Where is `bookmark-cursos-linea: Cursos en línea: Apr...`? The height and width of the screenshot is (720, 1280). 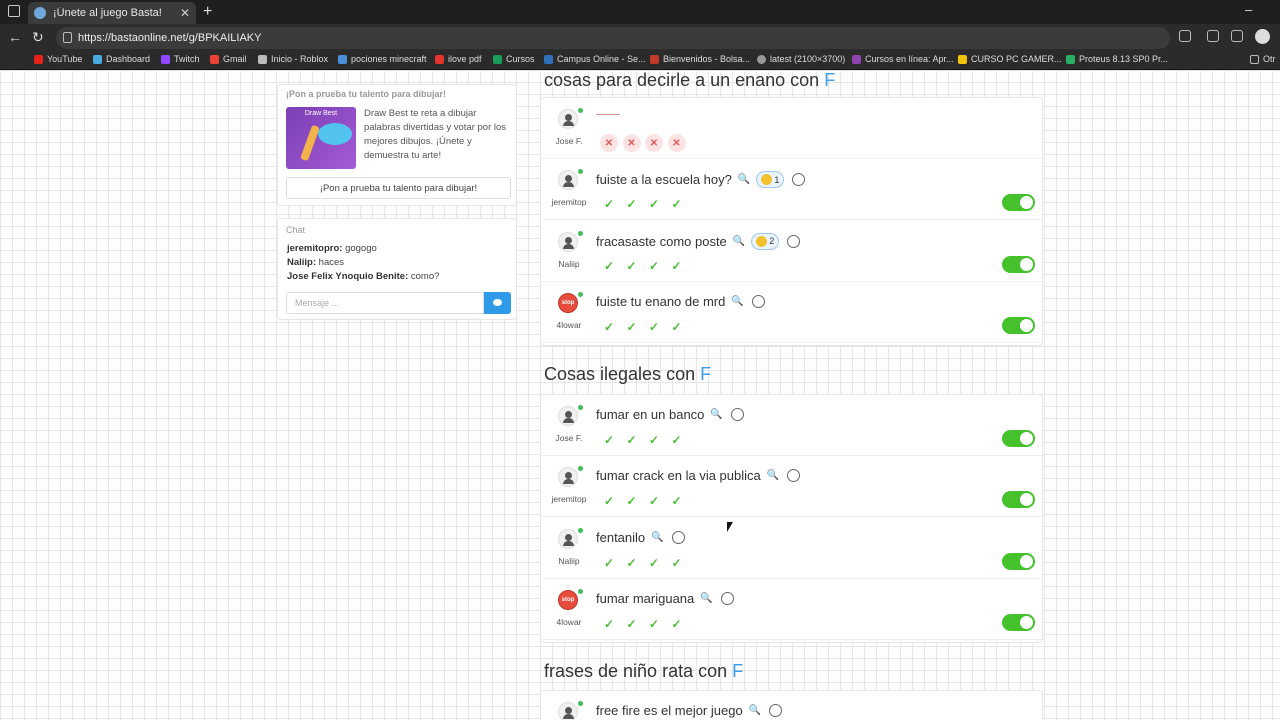
bookmark-cursos-linea: Cursos en línea: Apr... is located at coordinates (903, 59).